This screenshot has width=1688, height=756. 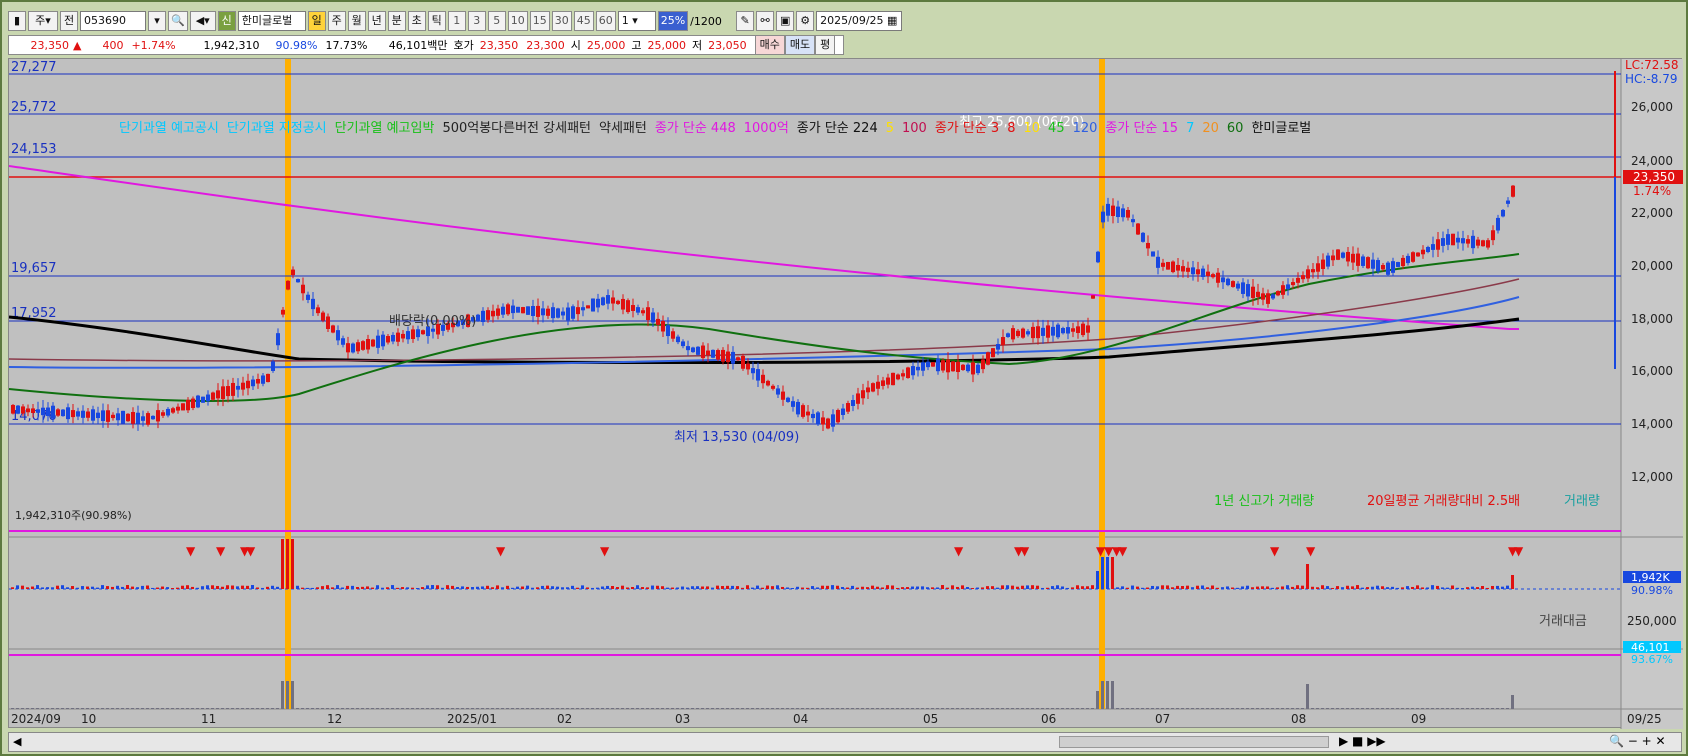 What do you see at coordinates (517, 21) in the screenshot?
I see `interval-10: 10` at bounding box center [517, 21].